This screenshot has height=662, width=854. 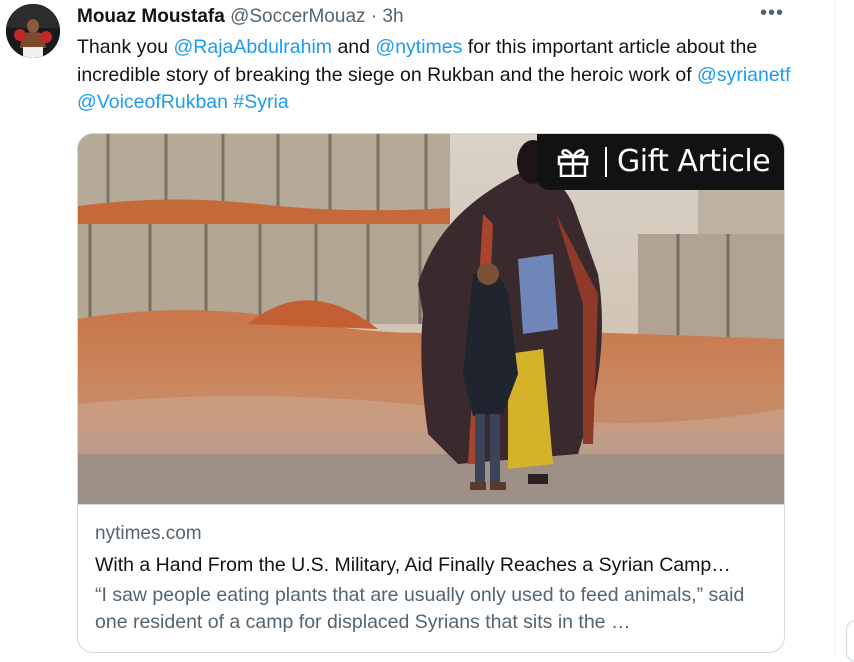 What do you see at coordinates (573, 162) in the screenshot?
I see `gift-icon` at bounding box center [573, 162].